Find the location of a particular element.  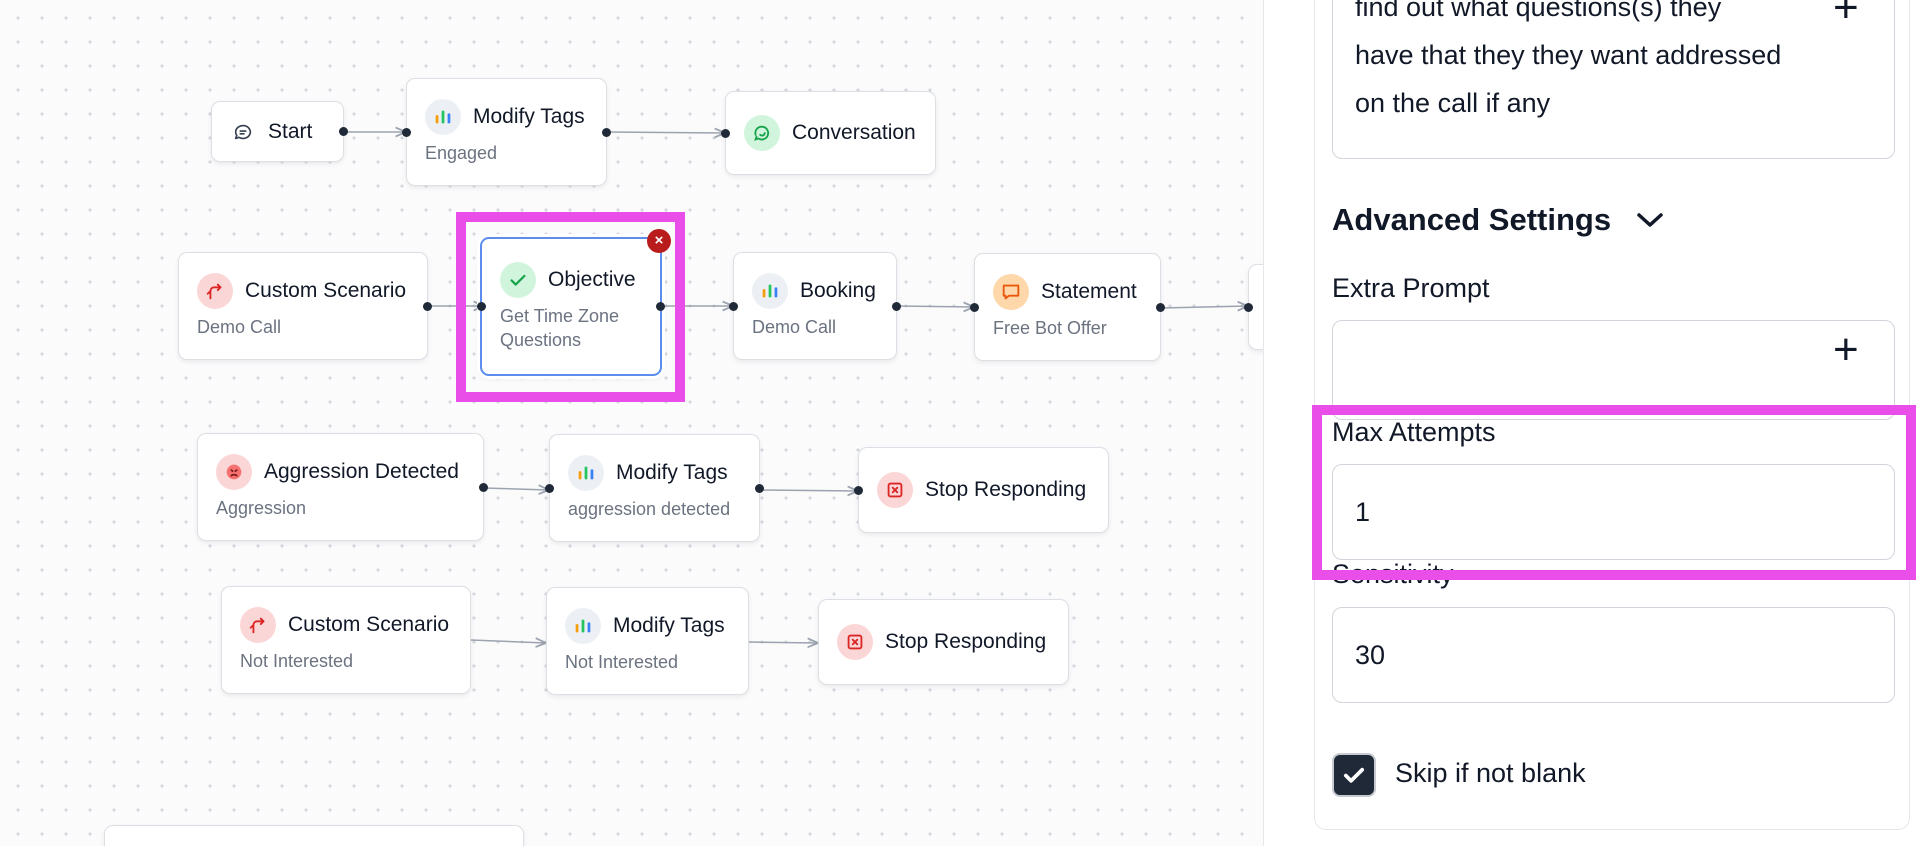

node-custom-scenario-not-interested: Custom Scenario Not Interested is located at coordinates (346, 640).